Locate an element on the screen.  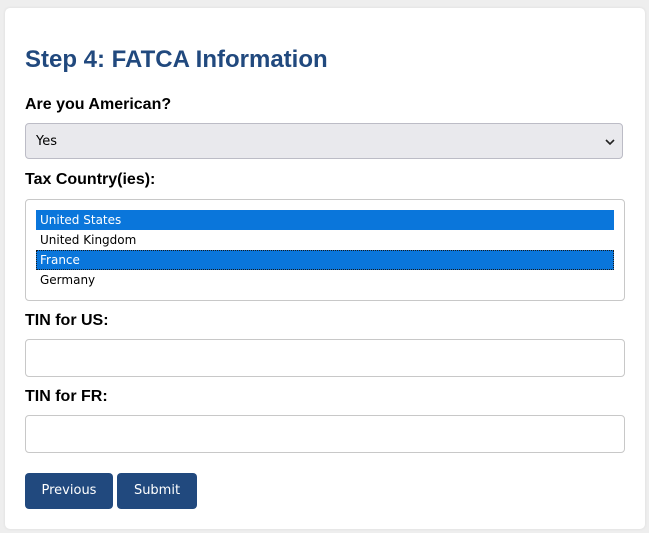
american-select: Yes is located at coordinates (324, 141).